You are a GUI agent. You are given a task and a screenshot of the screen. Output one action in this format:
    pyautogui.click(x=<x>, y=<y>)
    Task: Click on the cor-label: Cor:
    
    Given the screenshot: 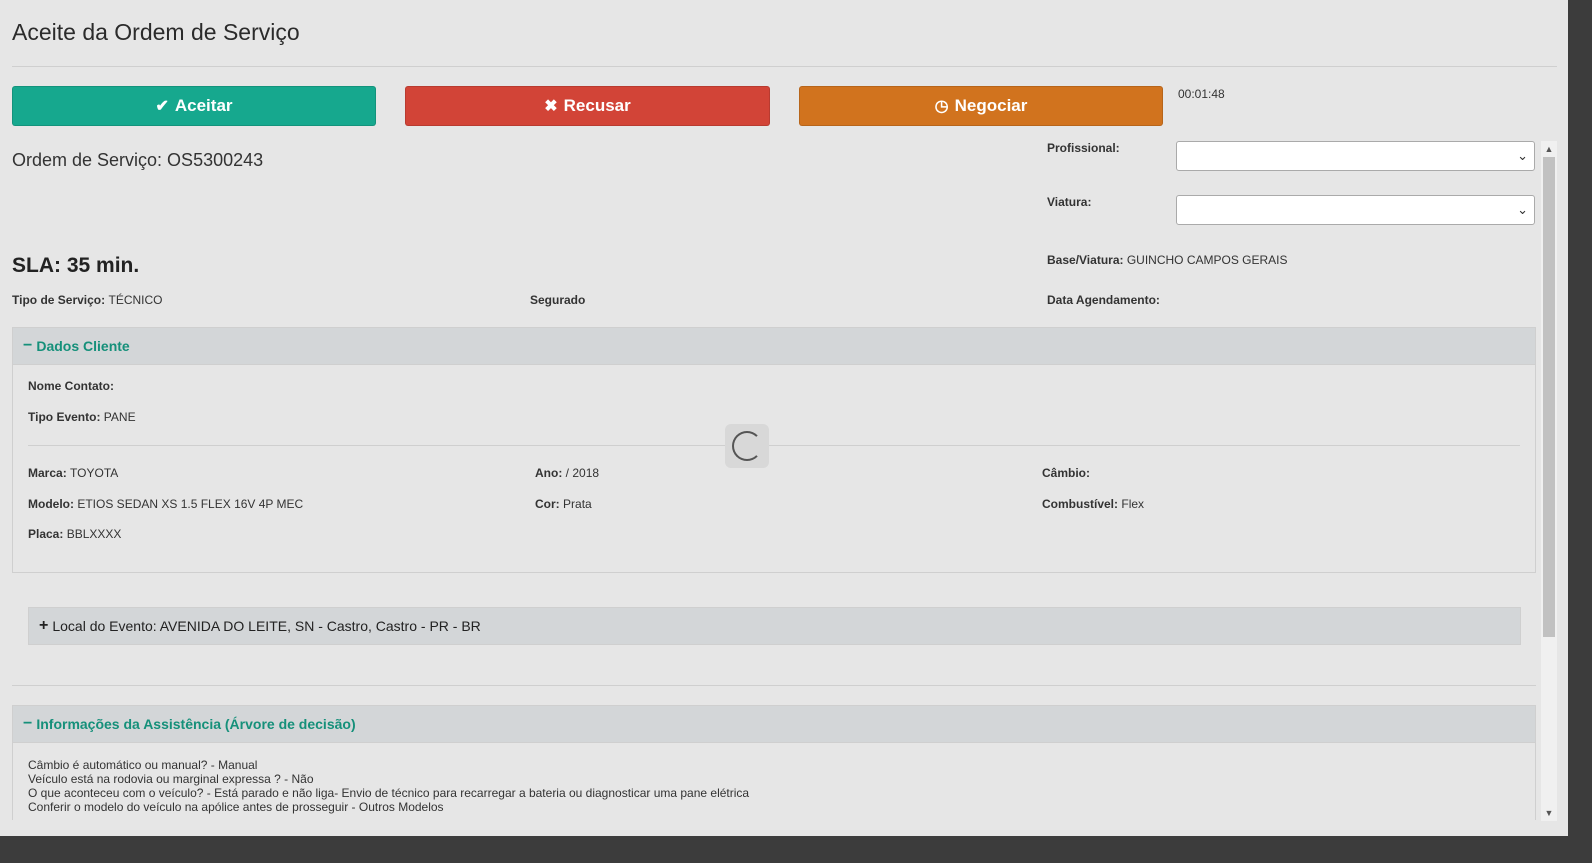 What is the action you would take?
    pyautogui.click(x=547, y=504)
    